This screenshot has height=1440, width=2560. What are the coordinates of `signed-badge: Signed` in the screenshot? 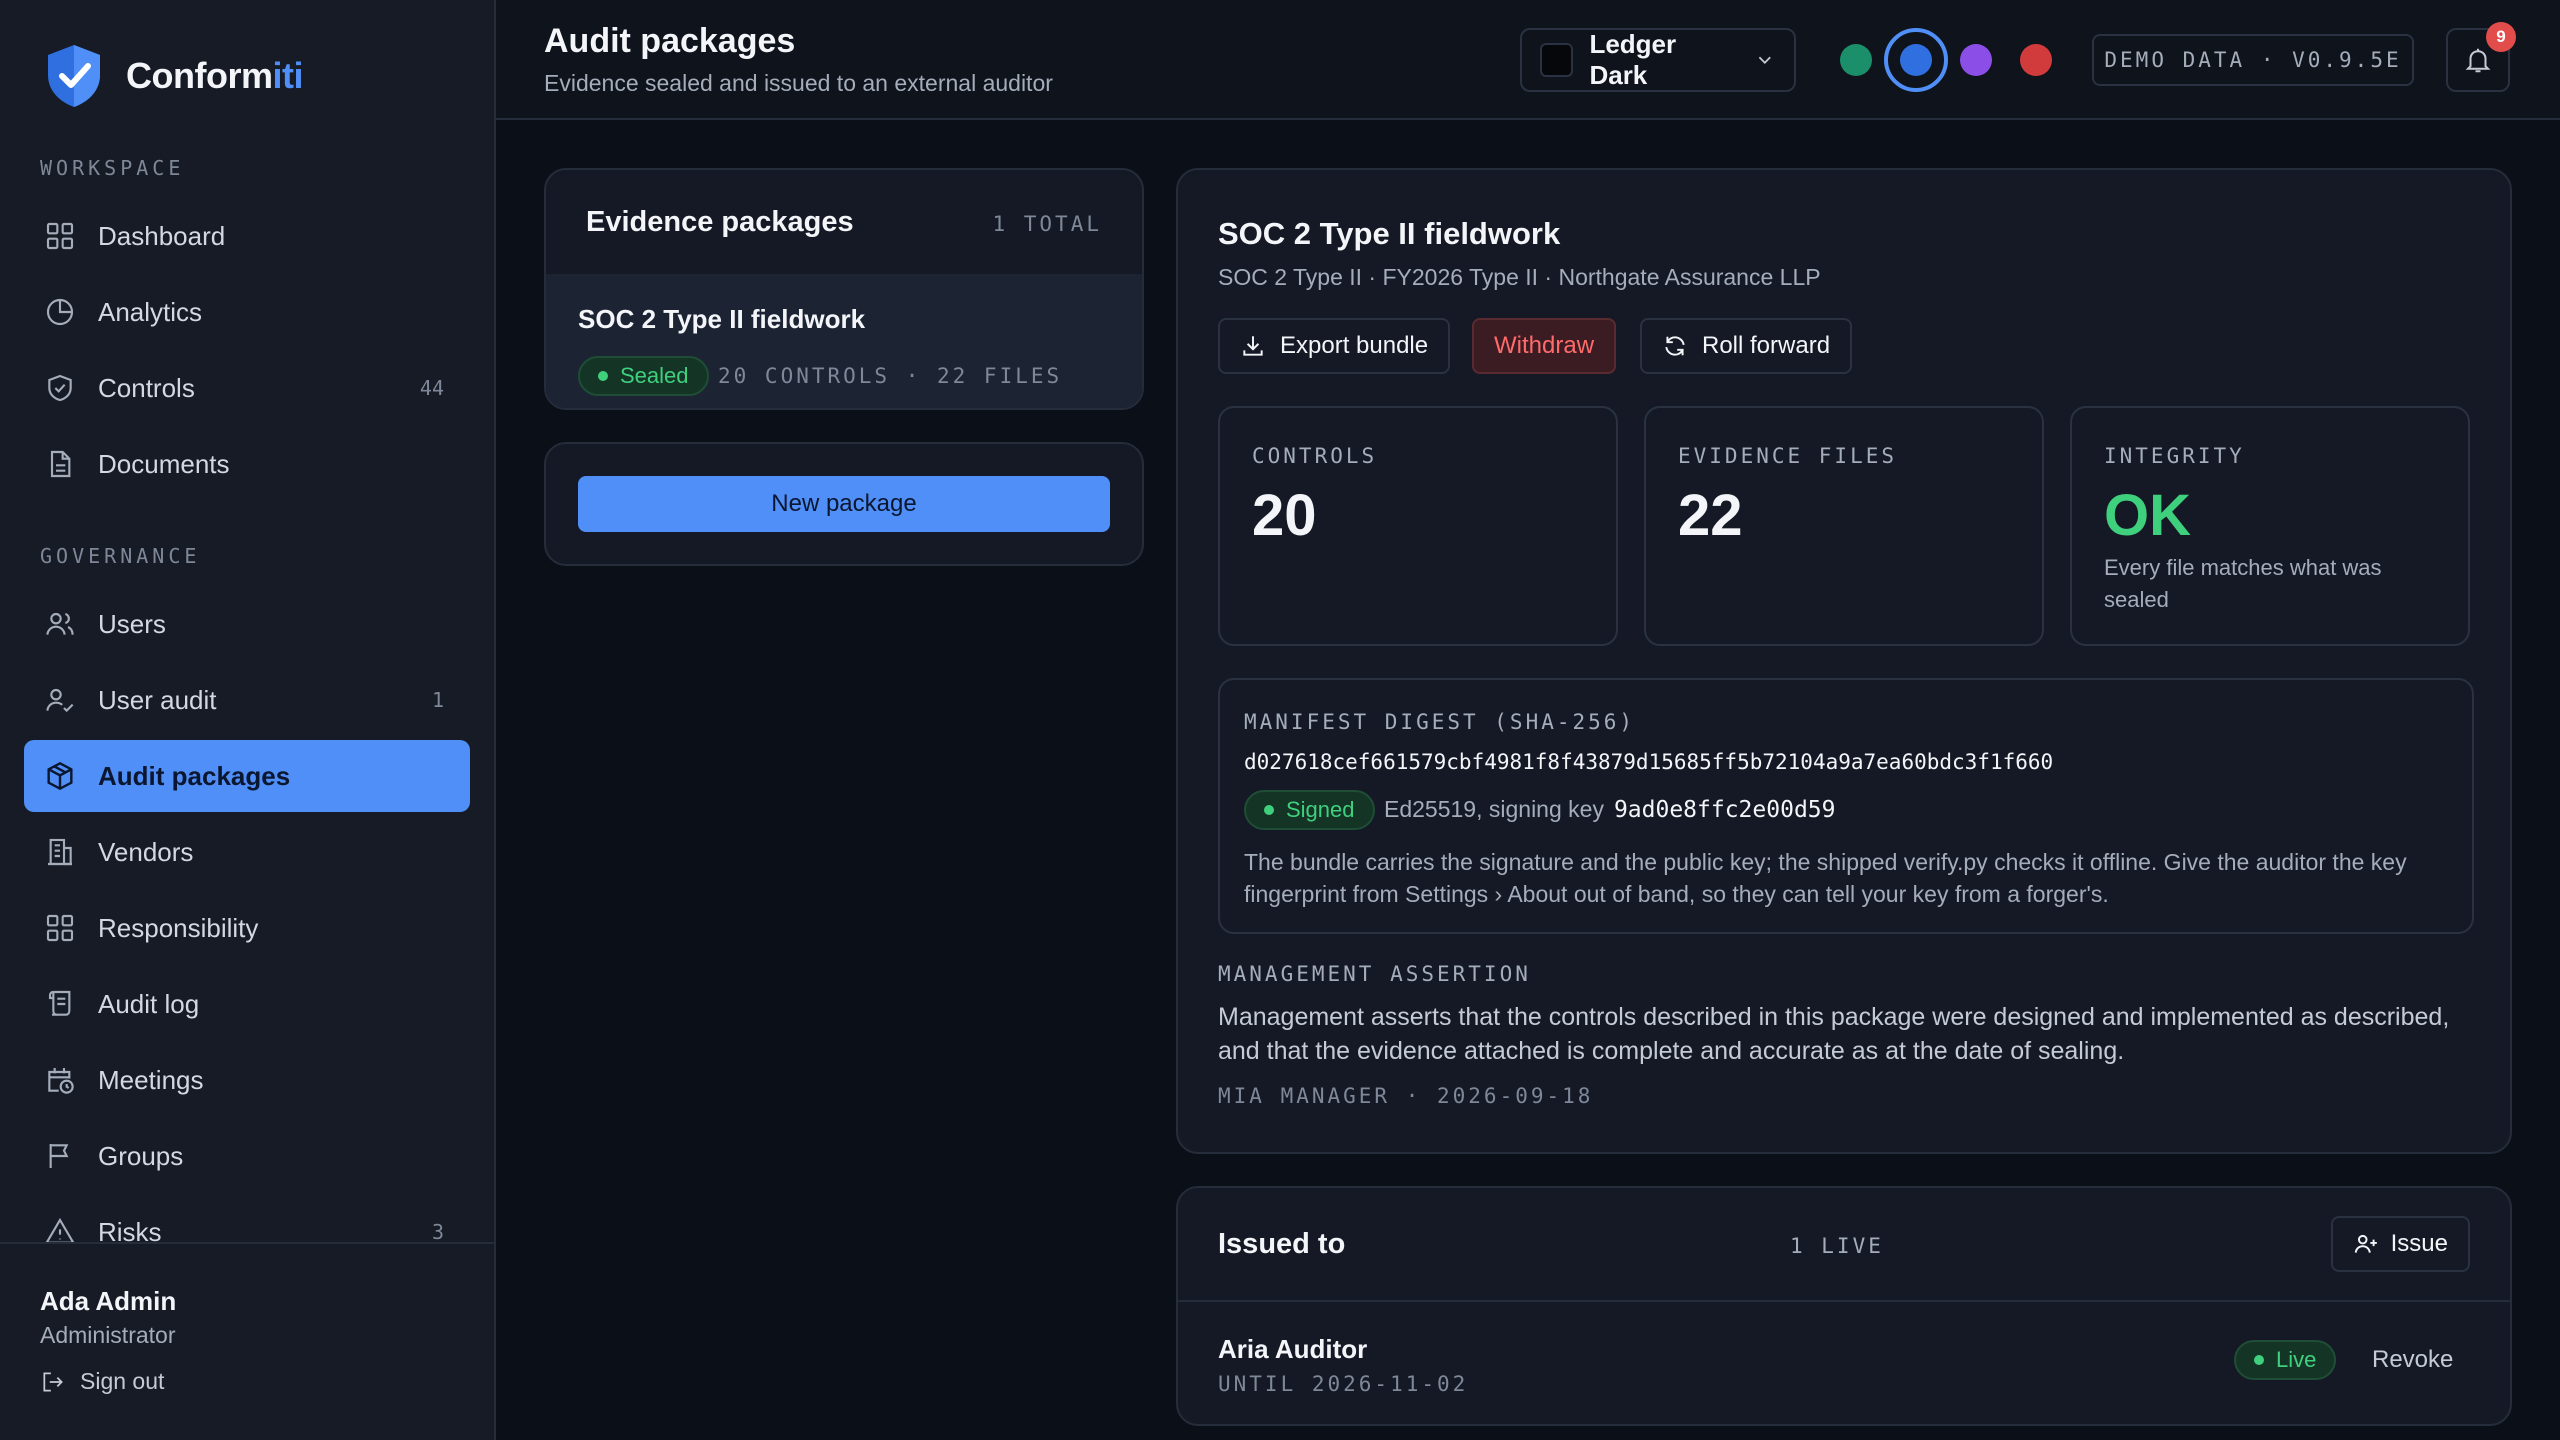 It's located at (1309, 810).